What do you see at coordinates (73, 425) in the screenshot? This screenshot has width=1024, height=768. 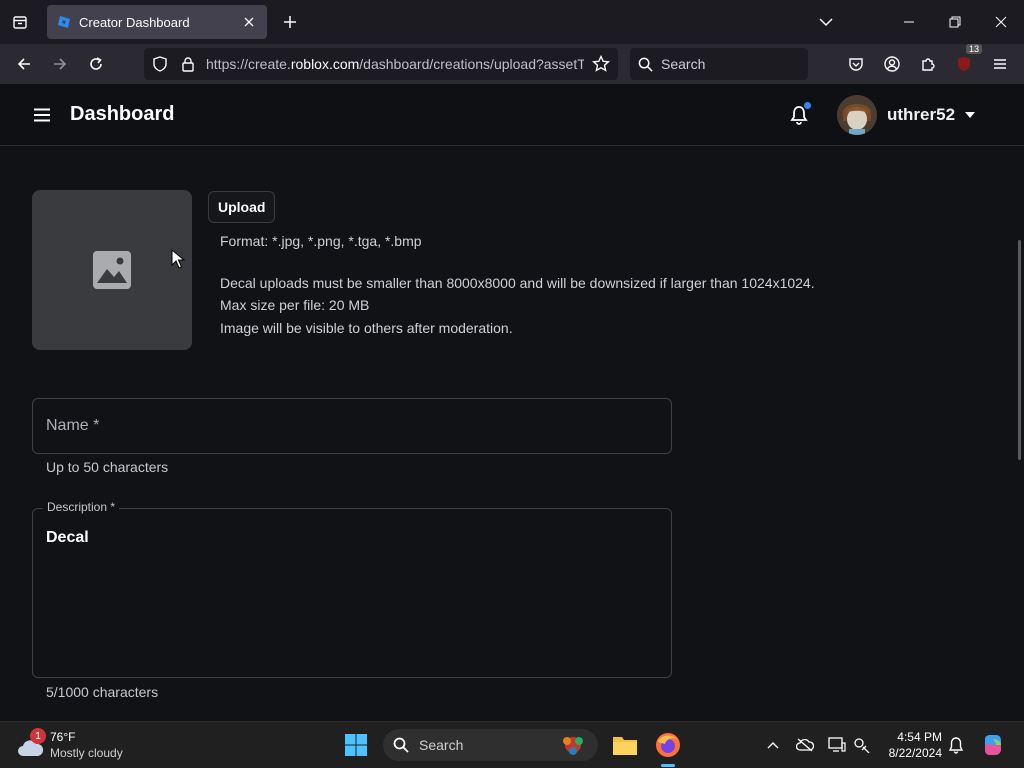 I see `name-label: Name *` at bounding box center [73, 425].